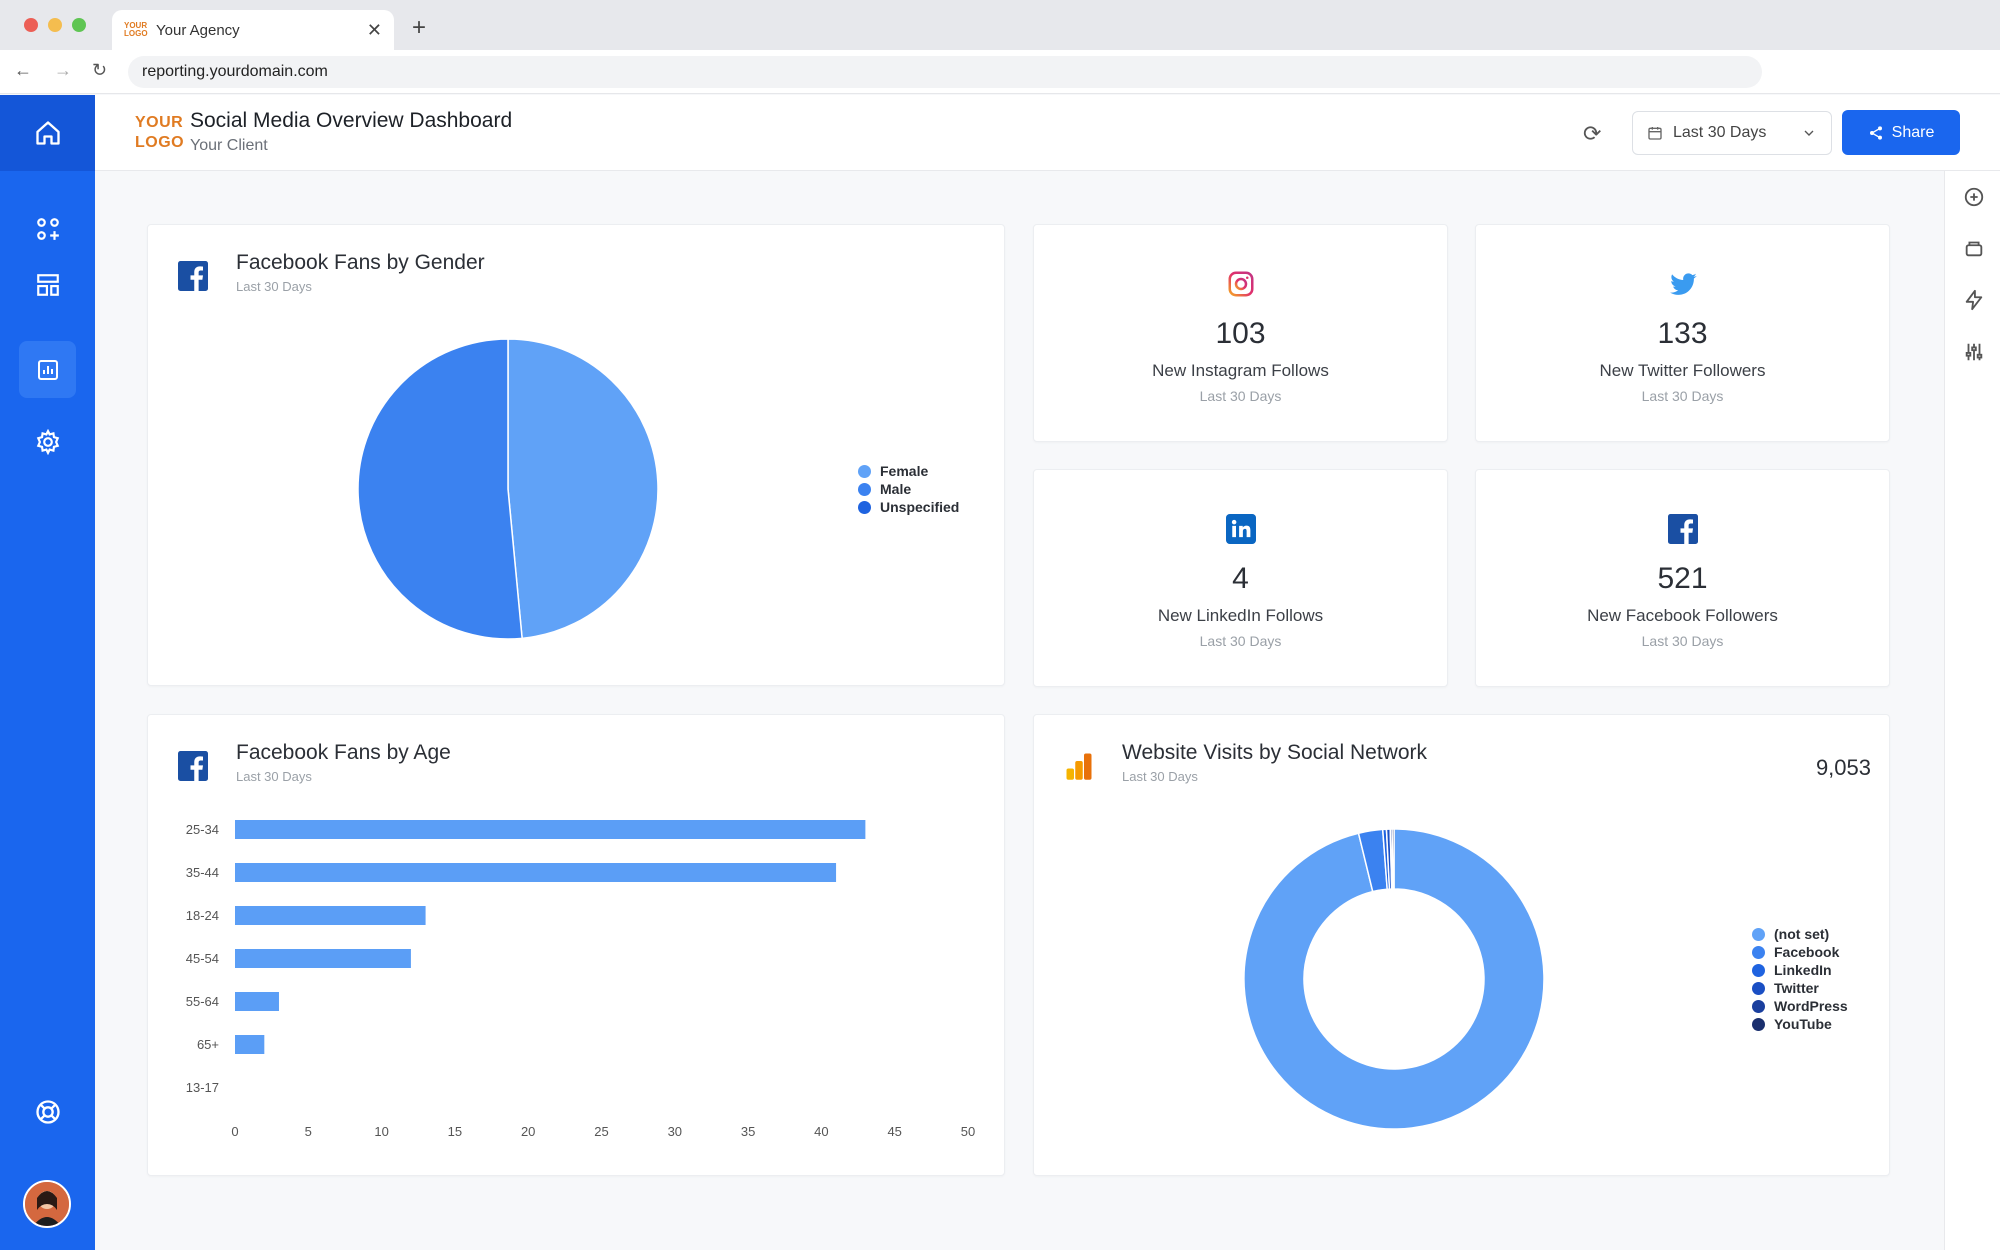 This screenshot has height=1250, width=2000. I want to click on gender-card-subtitle: Last 30 Days, so click(274, 286).